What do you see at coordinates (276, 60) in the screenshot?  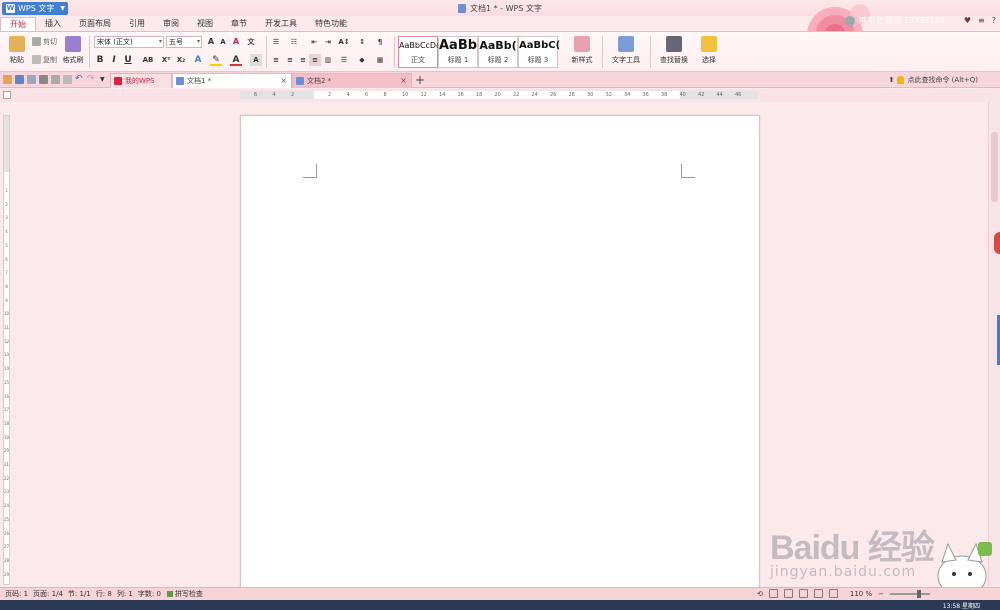 I see `align-left-icon: ≡` at bounding box center [276, 60].